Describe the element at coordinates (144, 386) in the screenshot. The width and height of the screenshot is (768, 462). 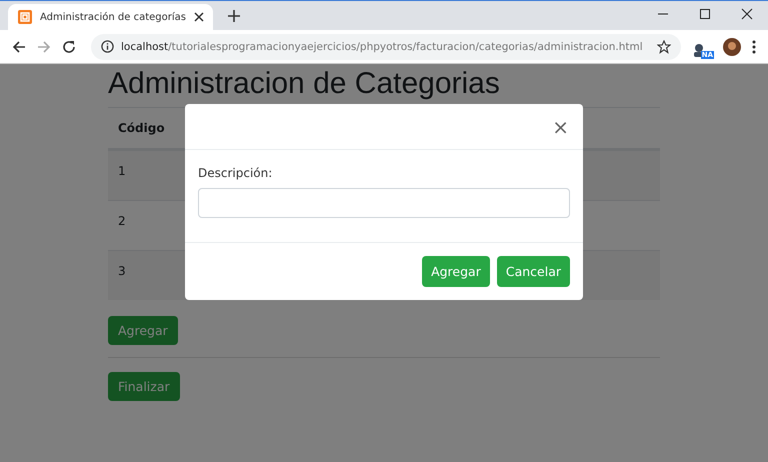
I see `finish-button: Finalizar` at that location.